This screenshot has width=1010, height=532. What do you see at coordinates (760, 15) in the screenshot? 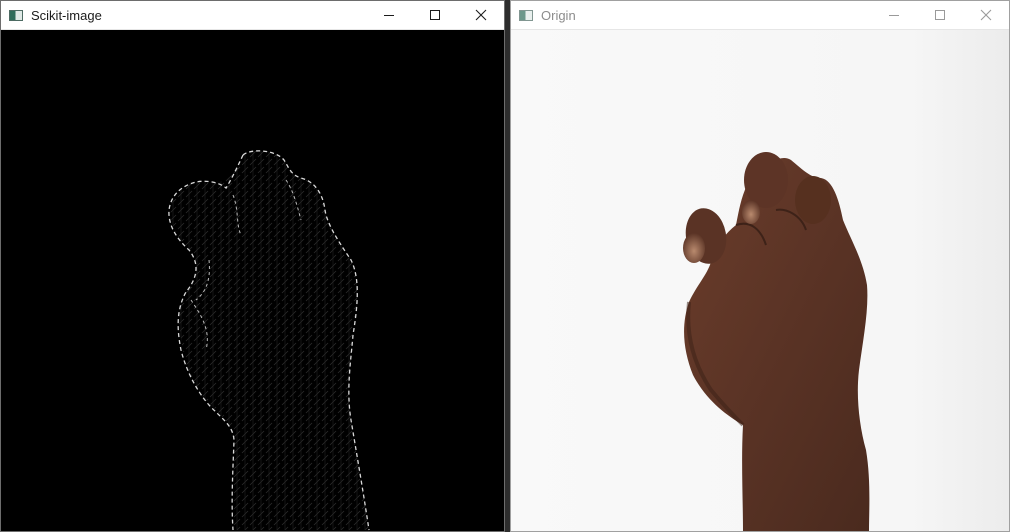
I see `title-bar: Origin` at bounding box center [760, 15].